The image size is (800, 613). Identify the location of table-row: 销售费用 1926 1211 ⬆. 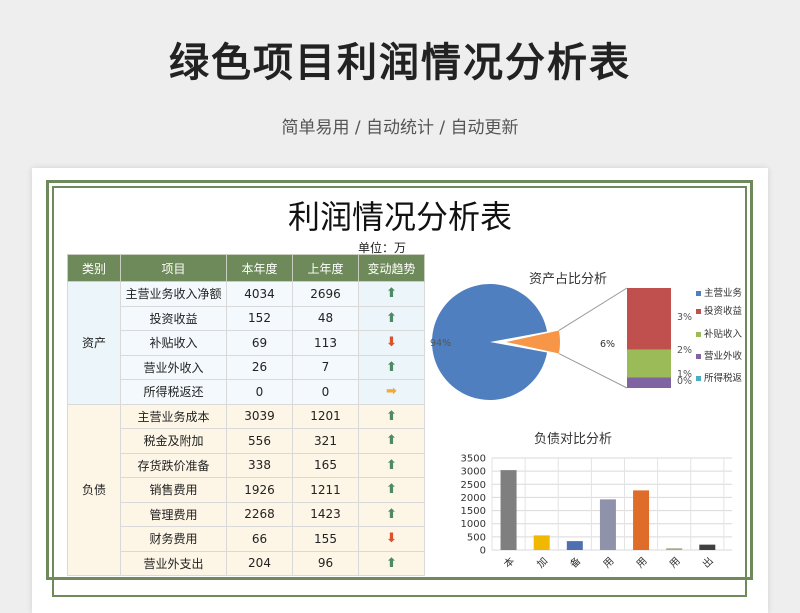
(246, 490).